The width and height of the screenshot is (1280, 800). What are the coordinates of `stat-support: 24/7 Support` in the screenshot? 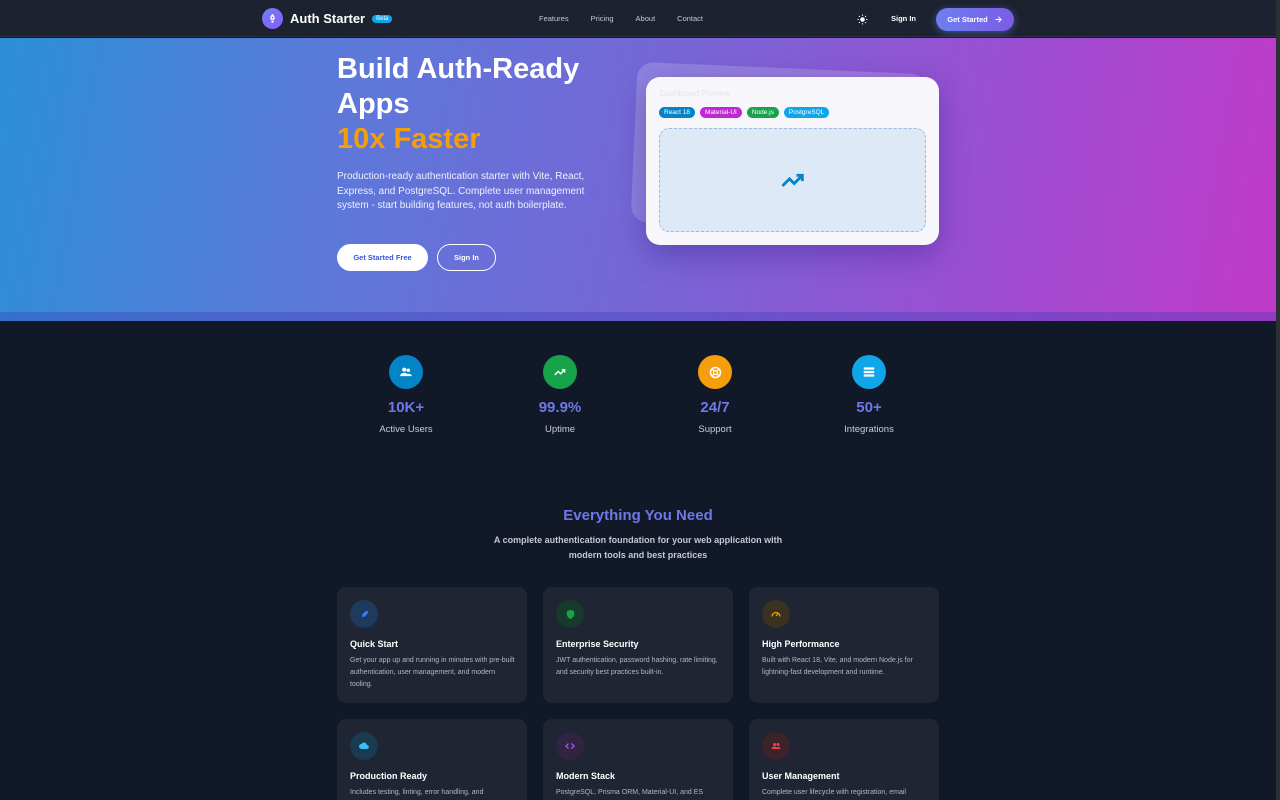 It's located at (715, 395).